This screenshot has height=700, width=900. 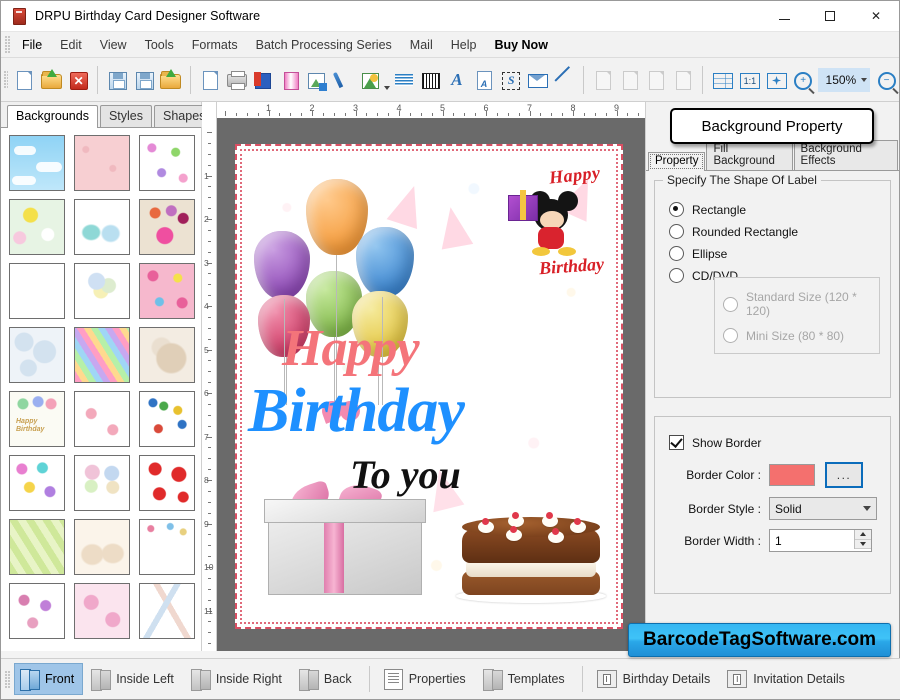 I want to click on zoom-dropdown-caret-icon, so click(x=864, y=79).